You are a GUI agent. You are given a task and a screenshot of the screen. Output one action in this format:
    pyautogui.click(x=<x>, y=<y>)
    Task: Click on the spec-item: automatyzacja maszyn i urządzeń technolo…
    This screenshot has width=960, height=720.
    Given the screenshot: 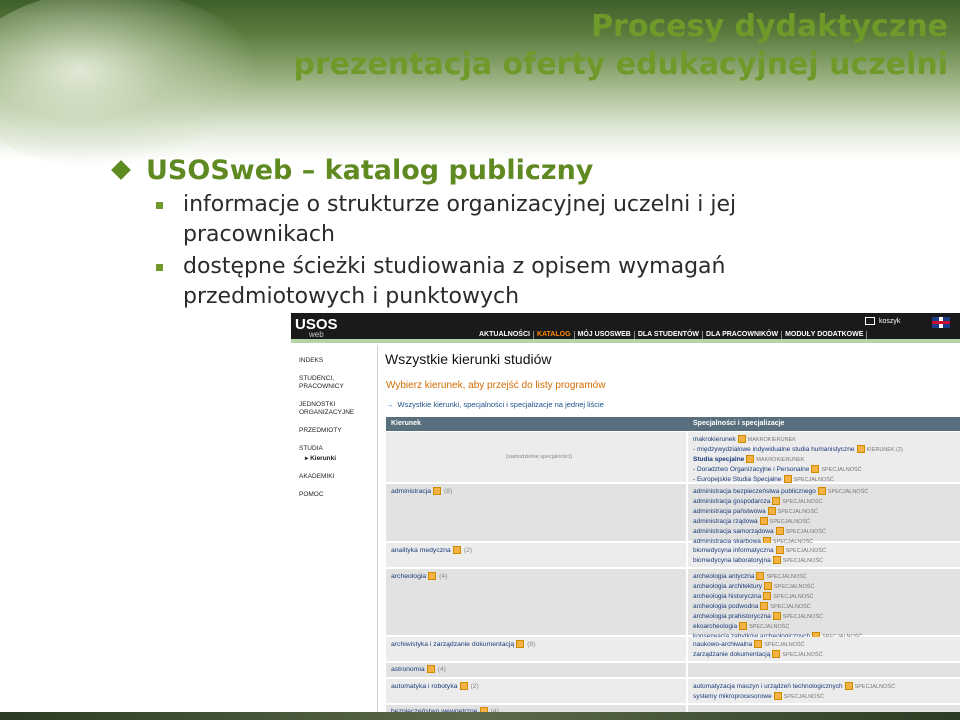 What is the action you would take?
    pyautogui.click(x=826, y=687)
    